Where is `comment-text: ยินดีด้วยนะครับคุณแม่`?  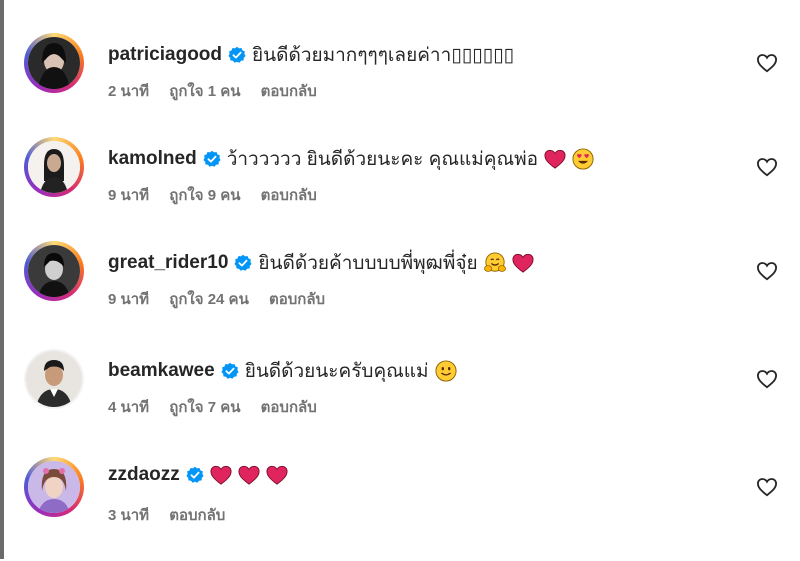
comment-text: ยินดีด้วยนะครับคุณแม่ is located at coordinates (336, 371).